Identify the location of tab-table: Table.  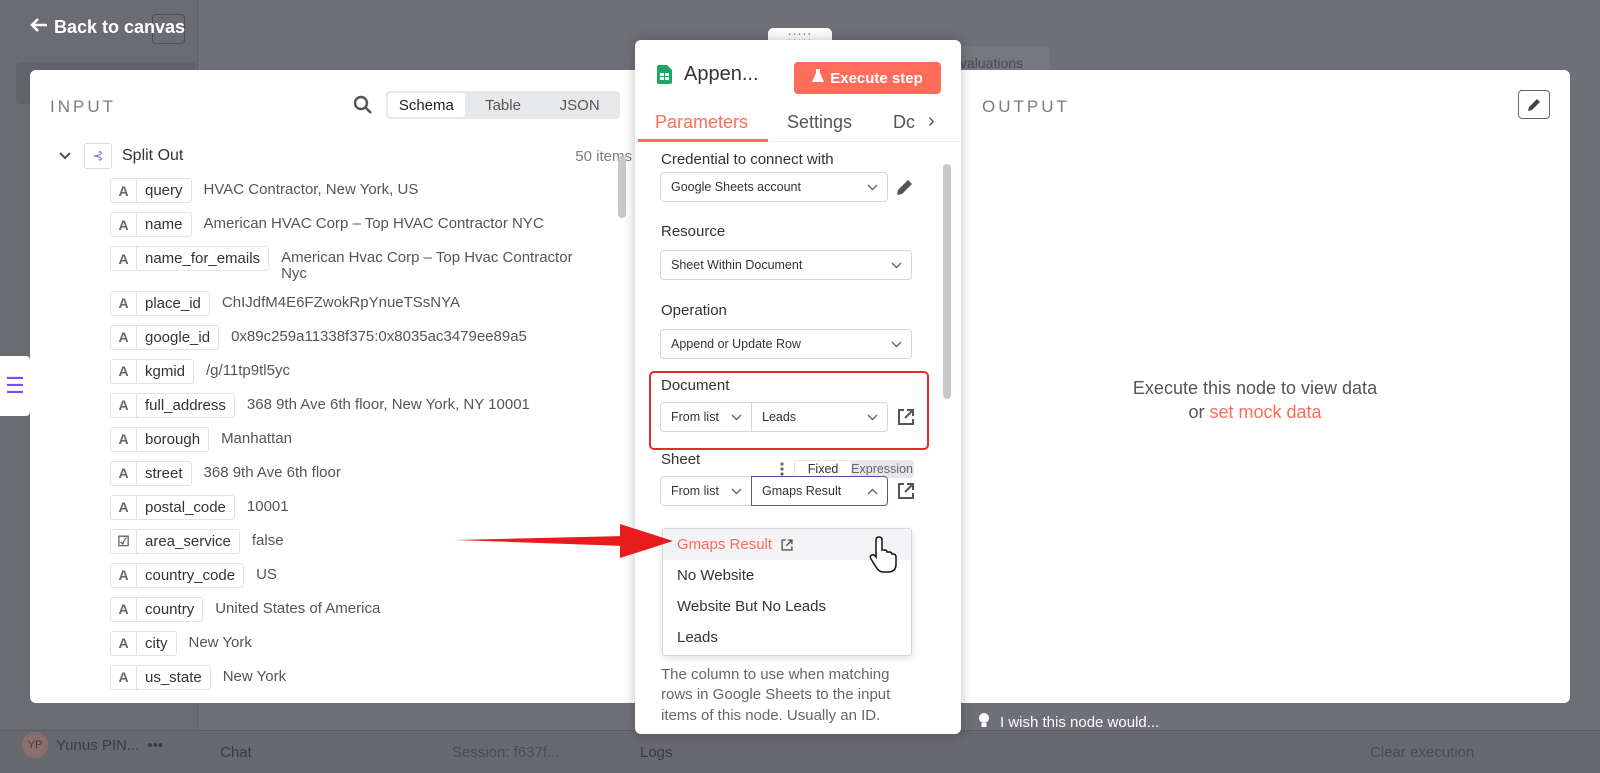
(503, 105).